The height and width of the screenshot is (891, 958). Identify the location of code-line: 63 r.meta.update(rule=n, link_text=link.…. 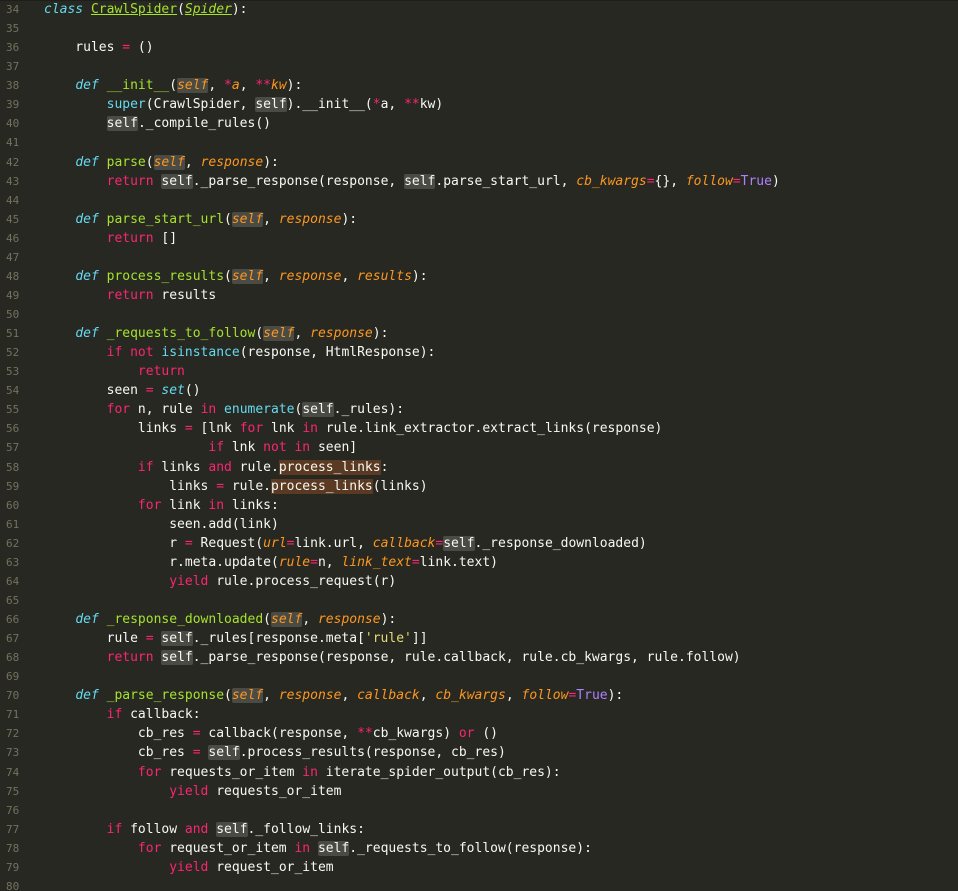
(479, 562).